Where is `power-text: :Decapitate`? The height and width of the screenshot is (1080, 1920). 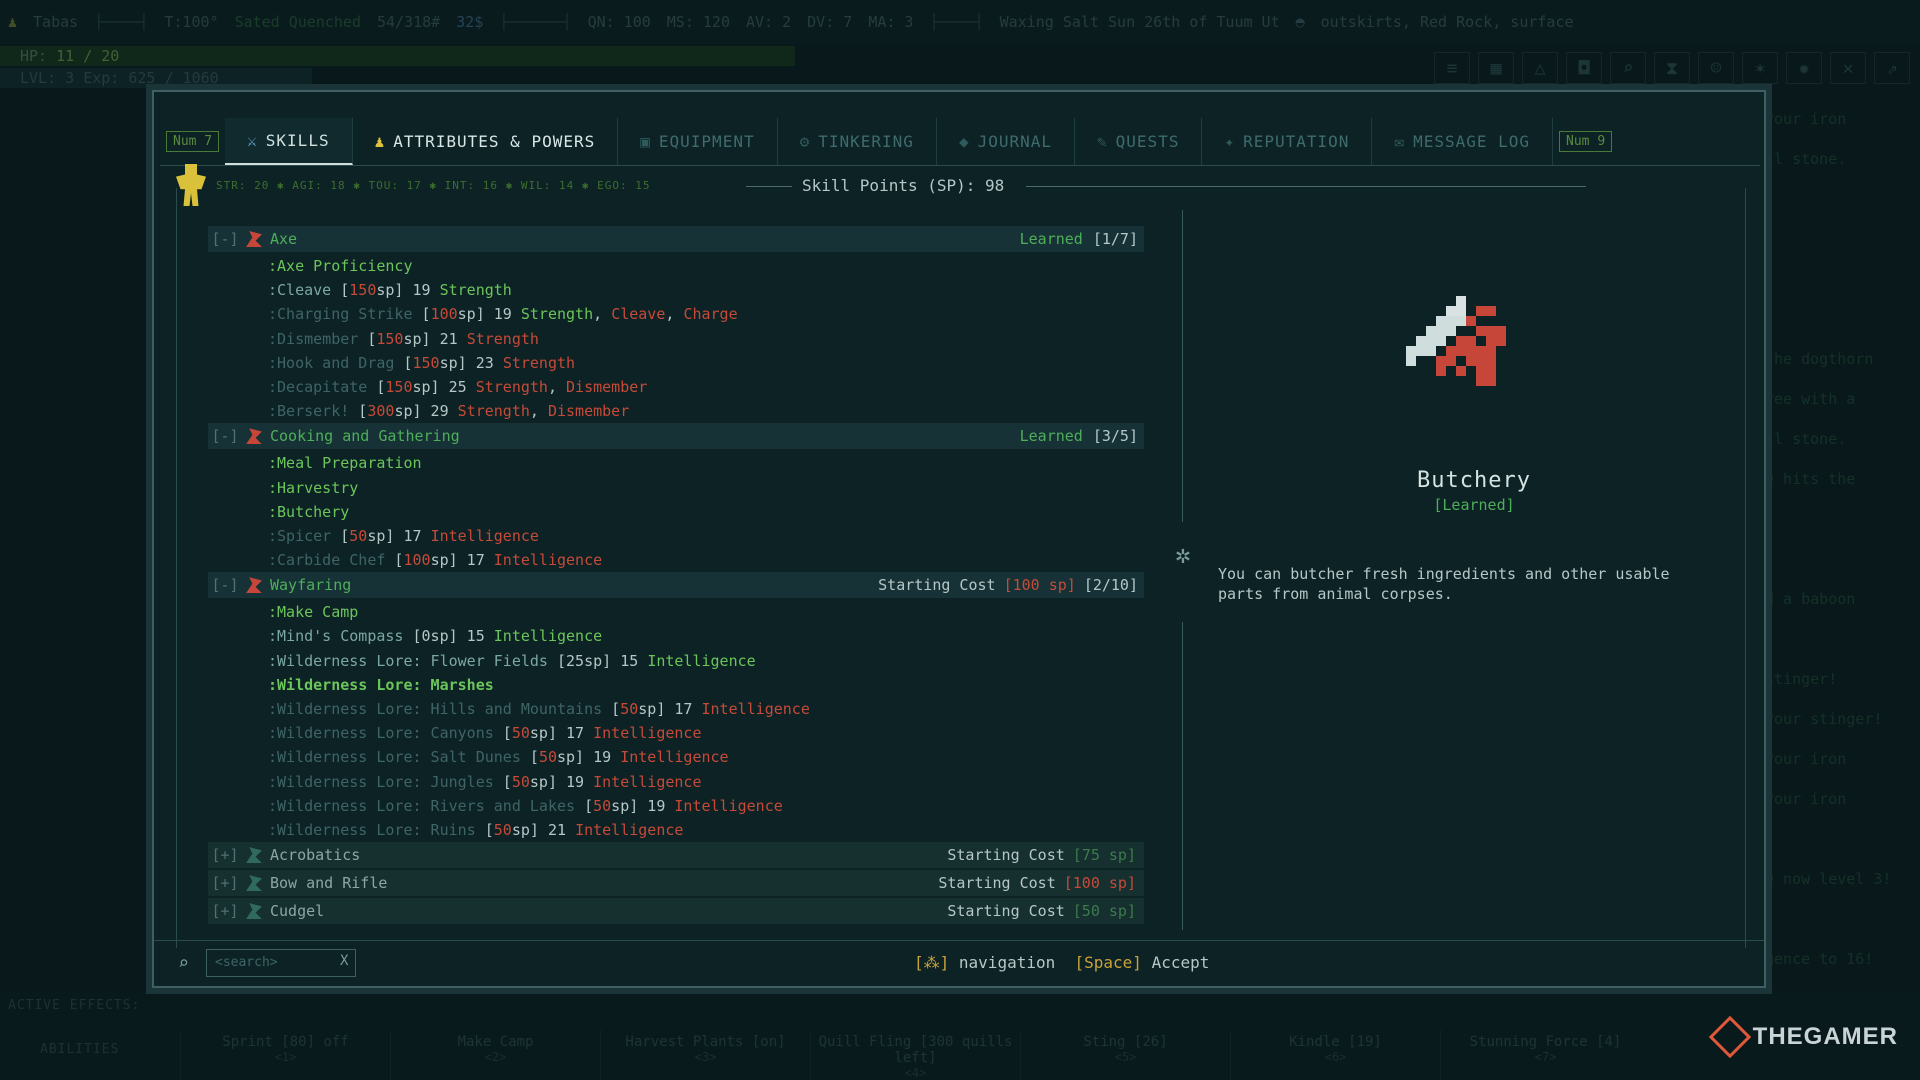 power-text: :Decapitate is located at coordinates (318, 386).